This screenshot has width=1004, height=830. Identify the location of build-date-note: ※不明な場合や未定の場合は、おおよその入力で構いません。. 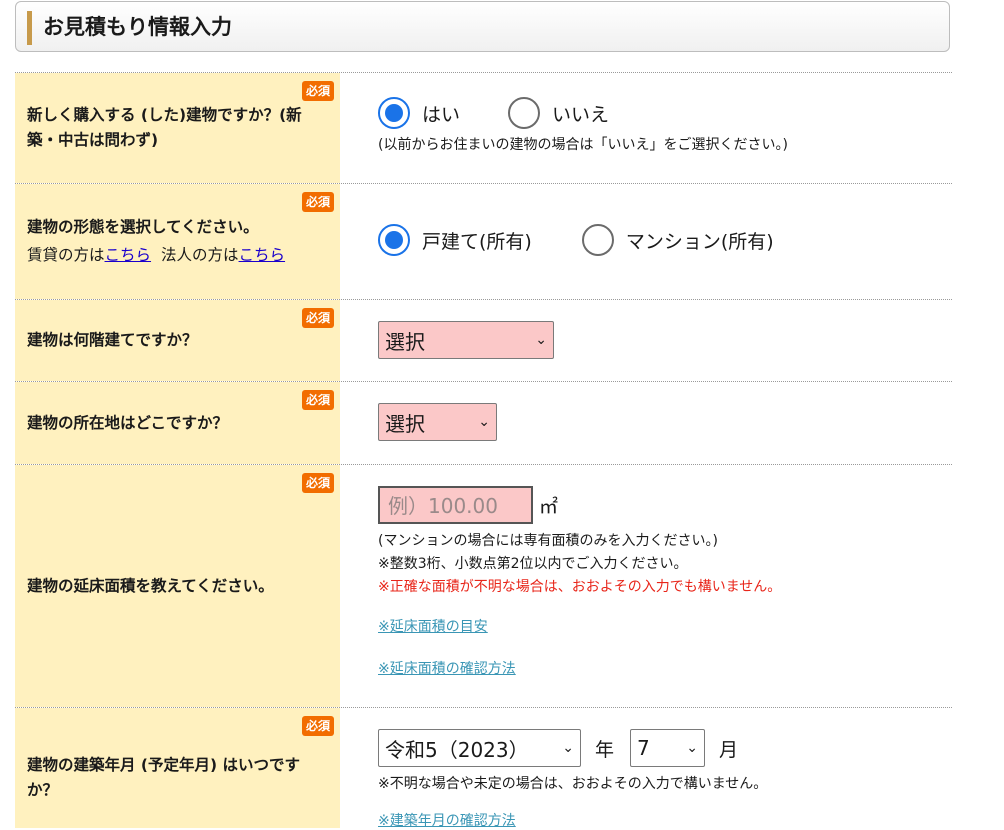
(573, 784).